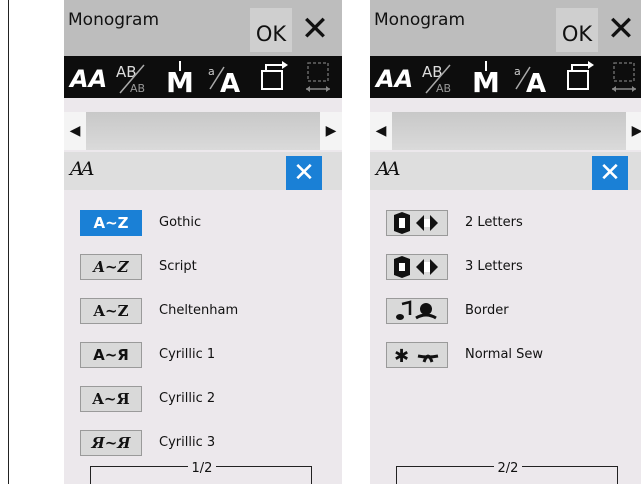 The height and width of the screenshot is (484, 641). I want to click on option-2-letters: 2 Letters, so click(505, 223).